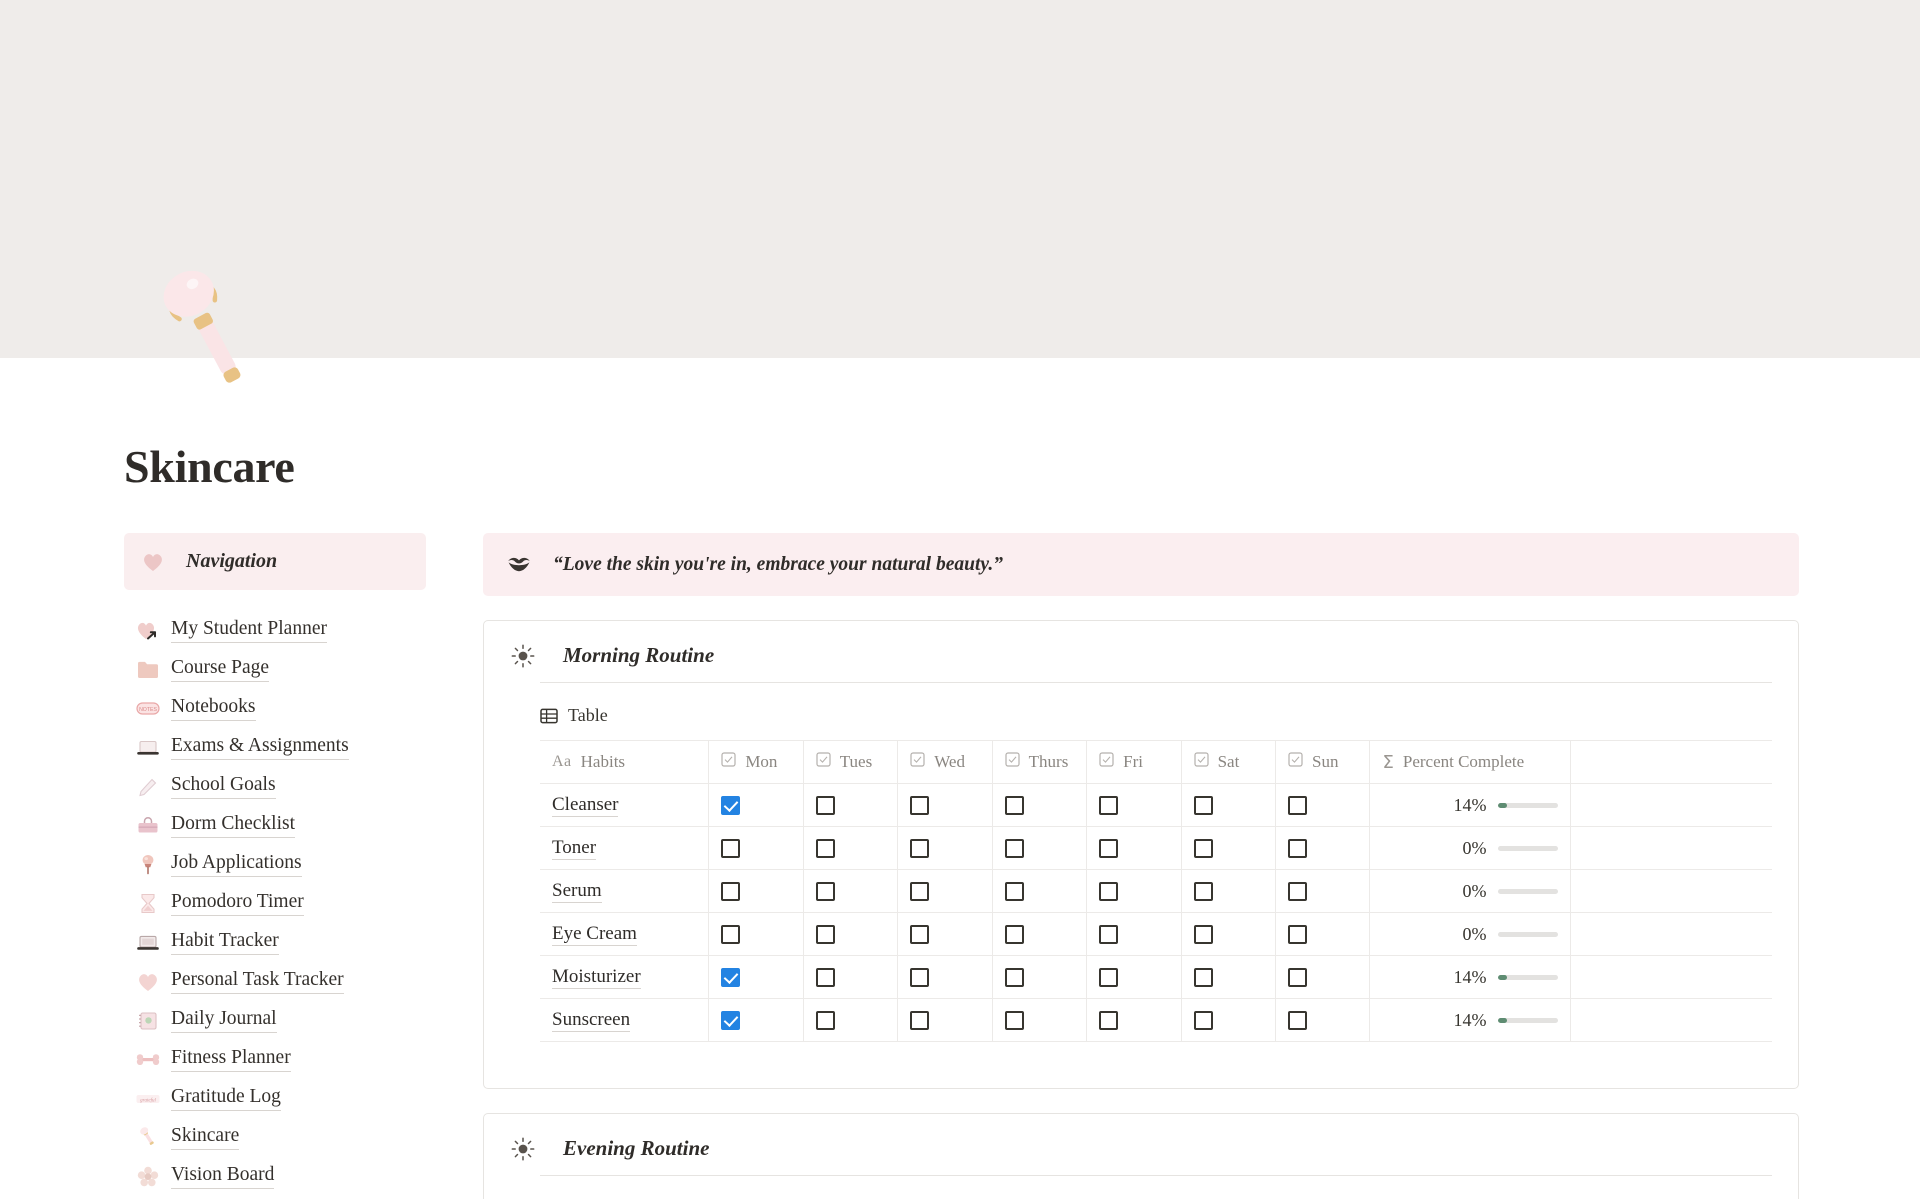 The image size is (1920, 1199). I want to click on sidebar-item-my-student-planner: My Student Planner, so click(275, 630).